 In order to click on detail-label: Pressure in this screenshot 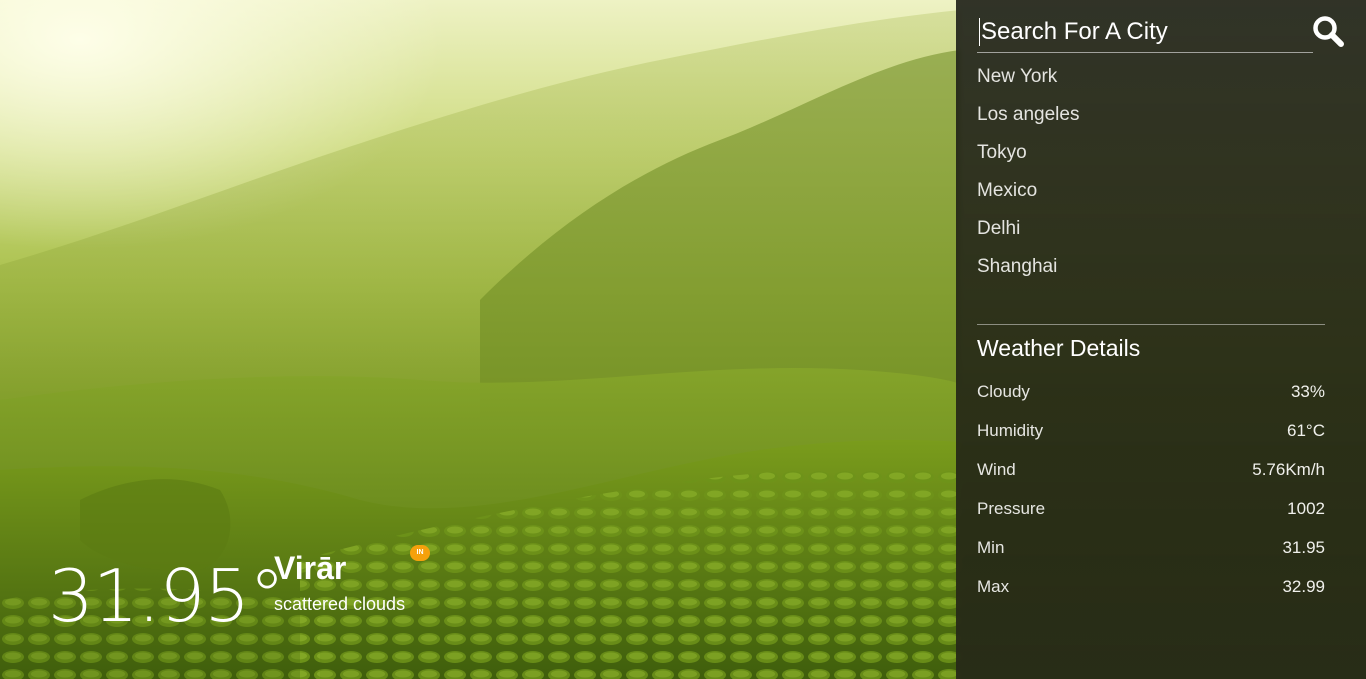, I will do `click(1011, 508)`.